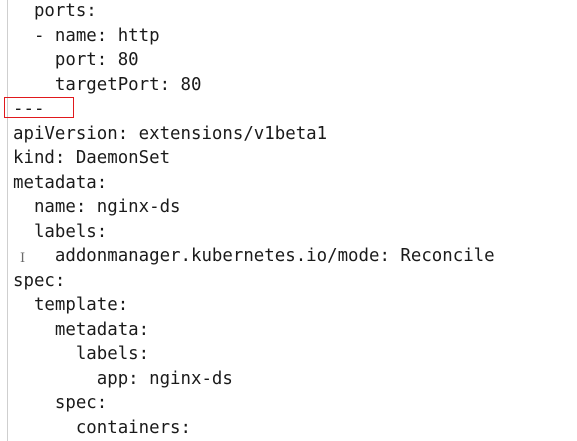  I want to click on code-line-1: ports:, so click(55, 11).